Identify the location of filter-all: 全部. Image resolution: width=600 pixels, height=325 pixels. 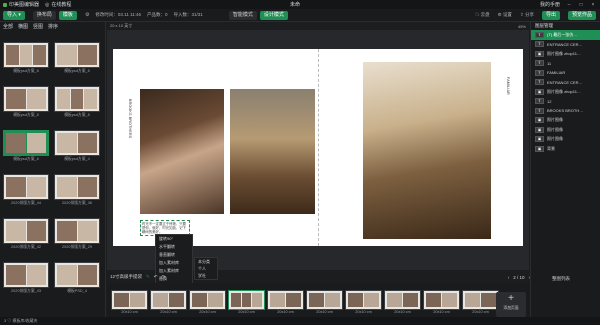
(8, 26).